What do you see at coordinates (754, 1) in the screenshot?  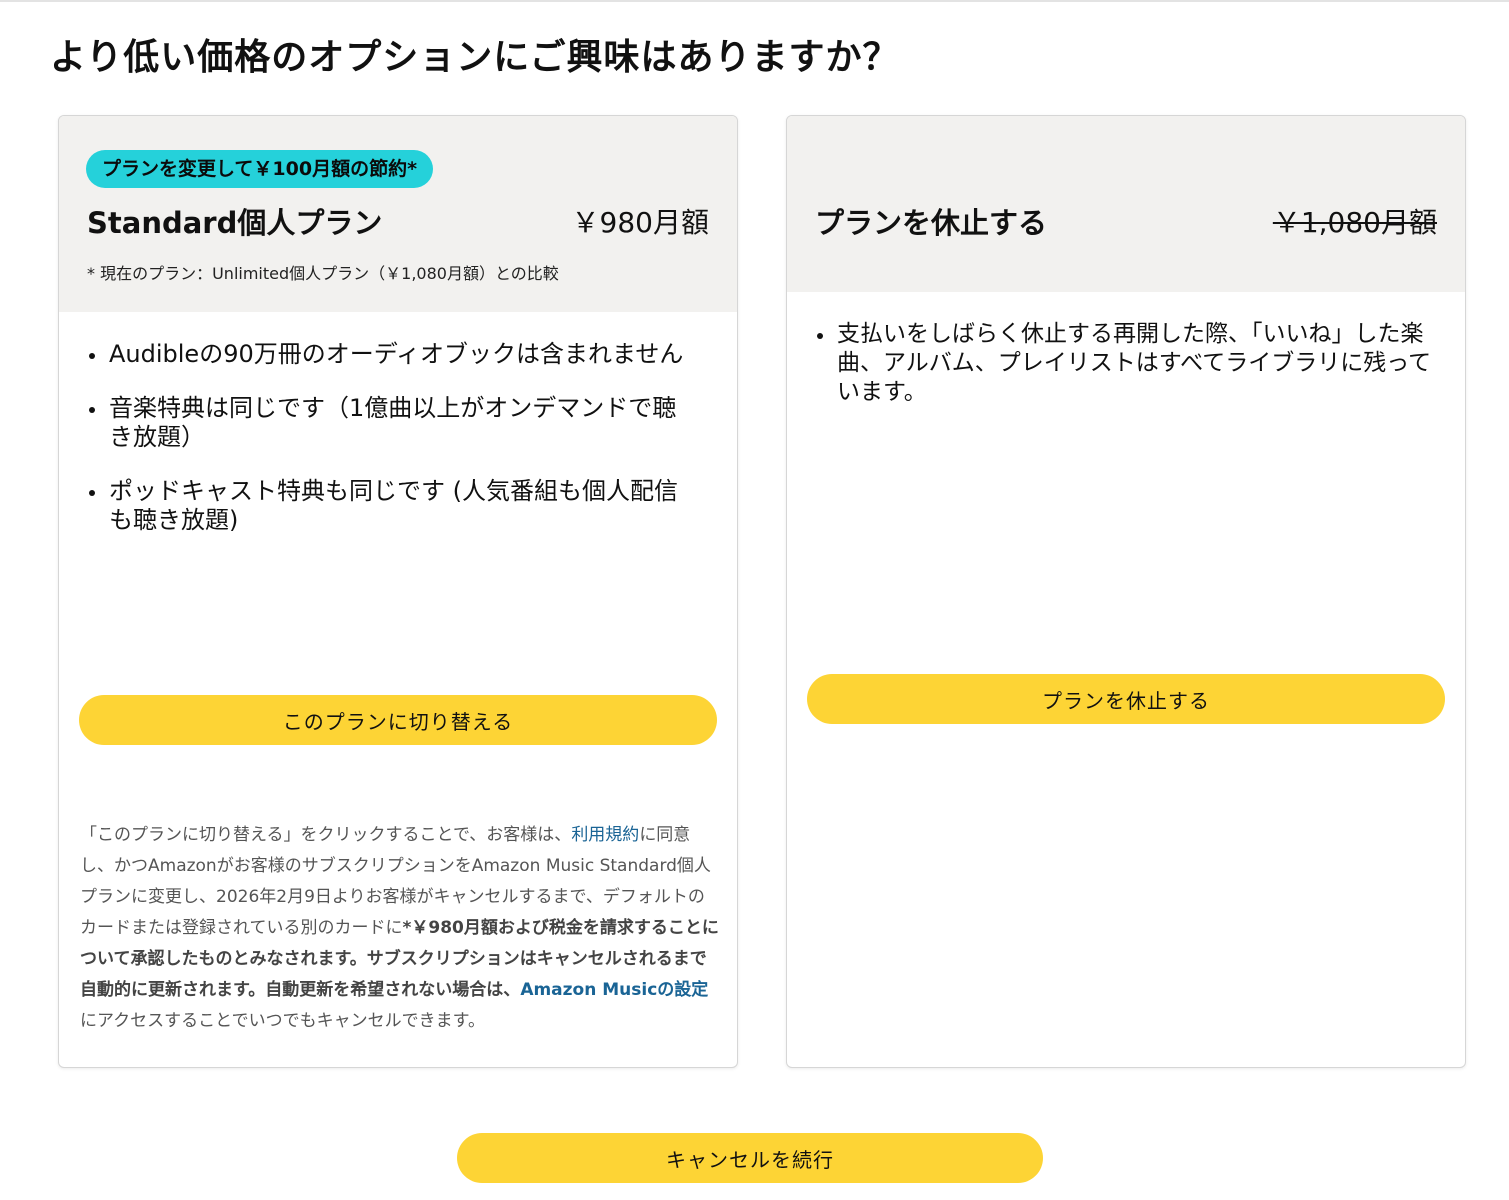 I see `top-divider` at bounding box center [754, 1].